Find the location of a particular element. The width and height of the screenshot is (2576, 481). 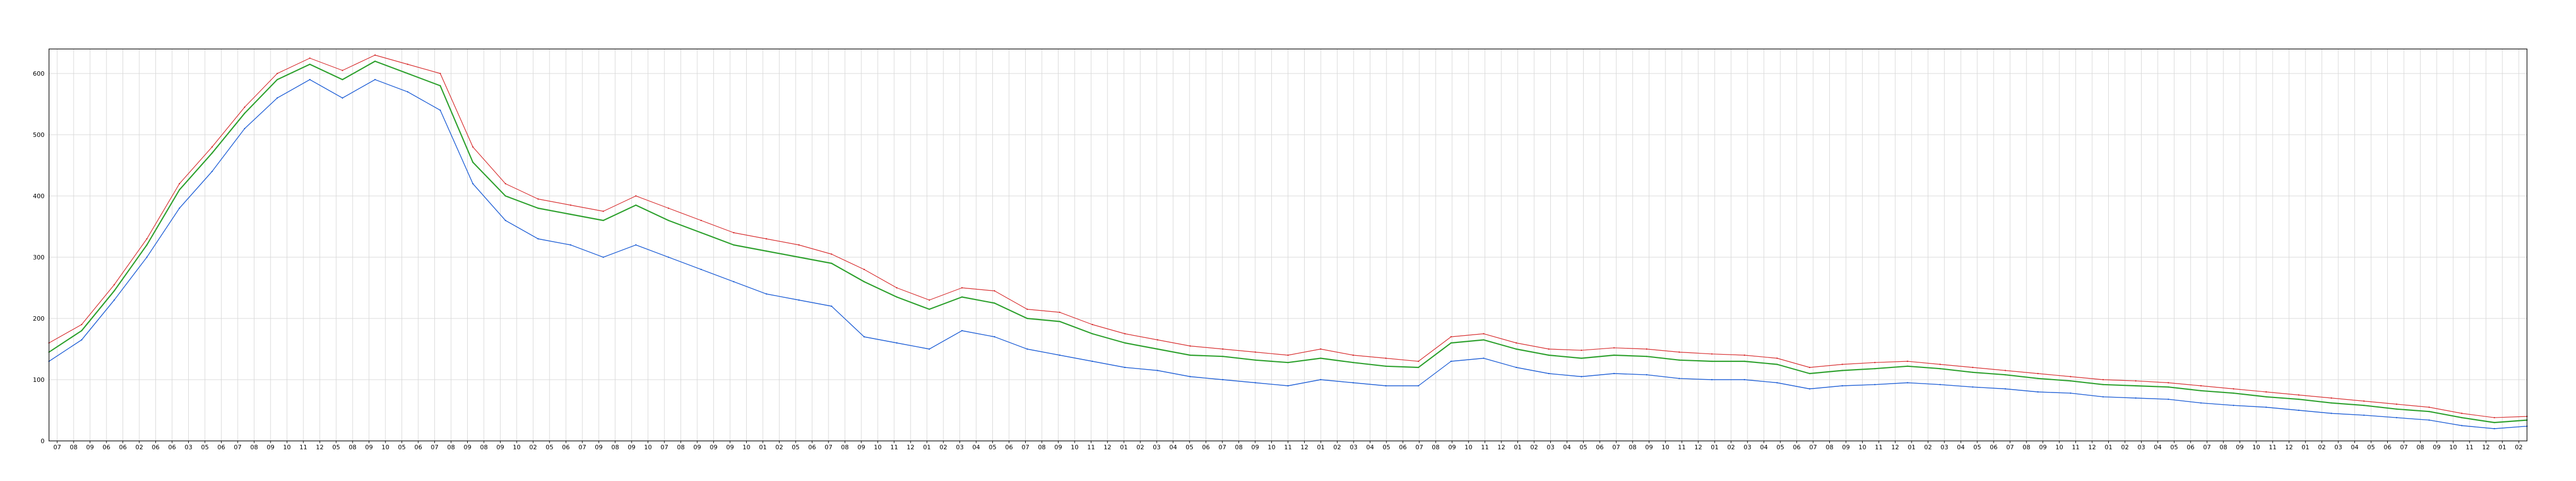

x-tick-label: 03 is located at coordinates (1156, 447).